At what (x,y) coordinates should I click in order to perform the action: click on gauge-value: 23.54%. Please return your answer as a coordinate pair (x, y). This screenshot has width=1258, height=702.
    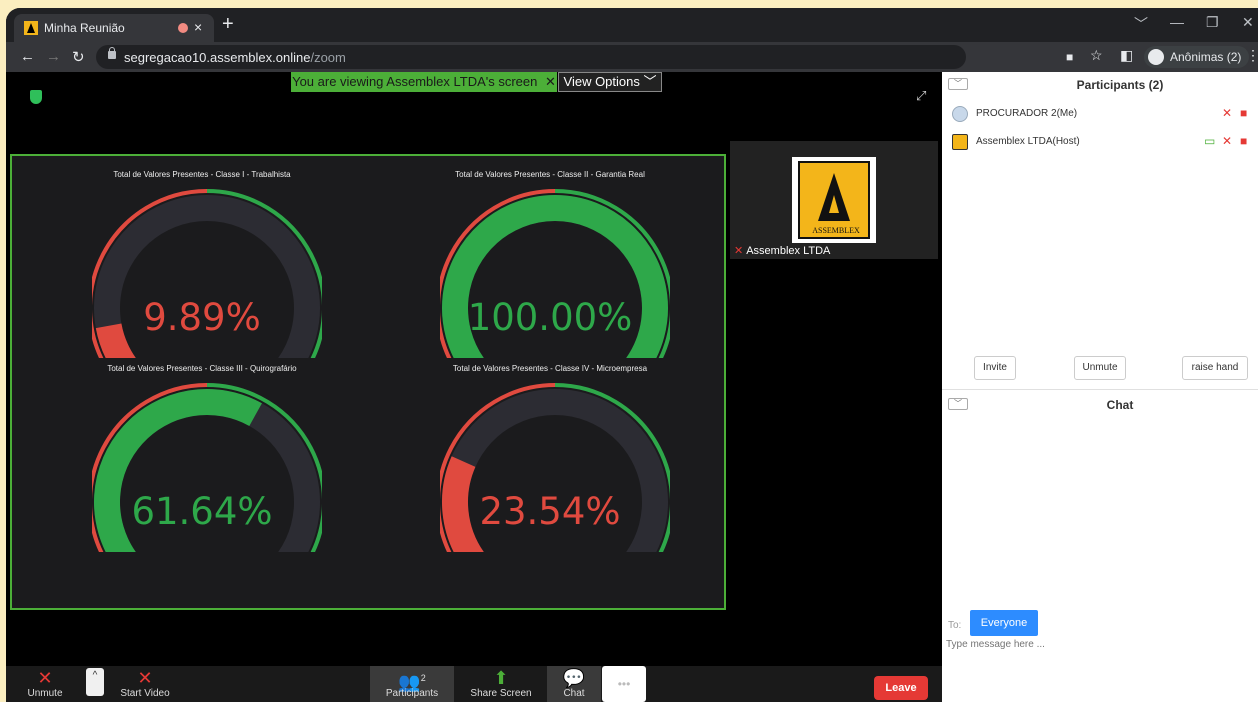
    Looking at the image, I should click on (550, 511).